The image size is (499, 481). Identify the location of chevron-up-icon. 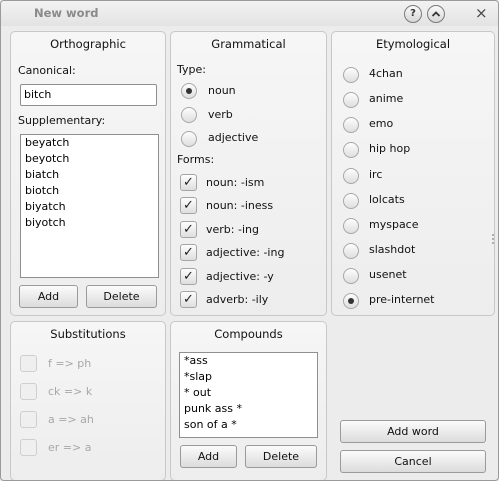
(436, 14).